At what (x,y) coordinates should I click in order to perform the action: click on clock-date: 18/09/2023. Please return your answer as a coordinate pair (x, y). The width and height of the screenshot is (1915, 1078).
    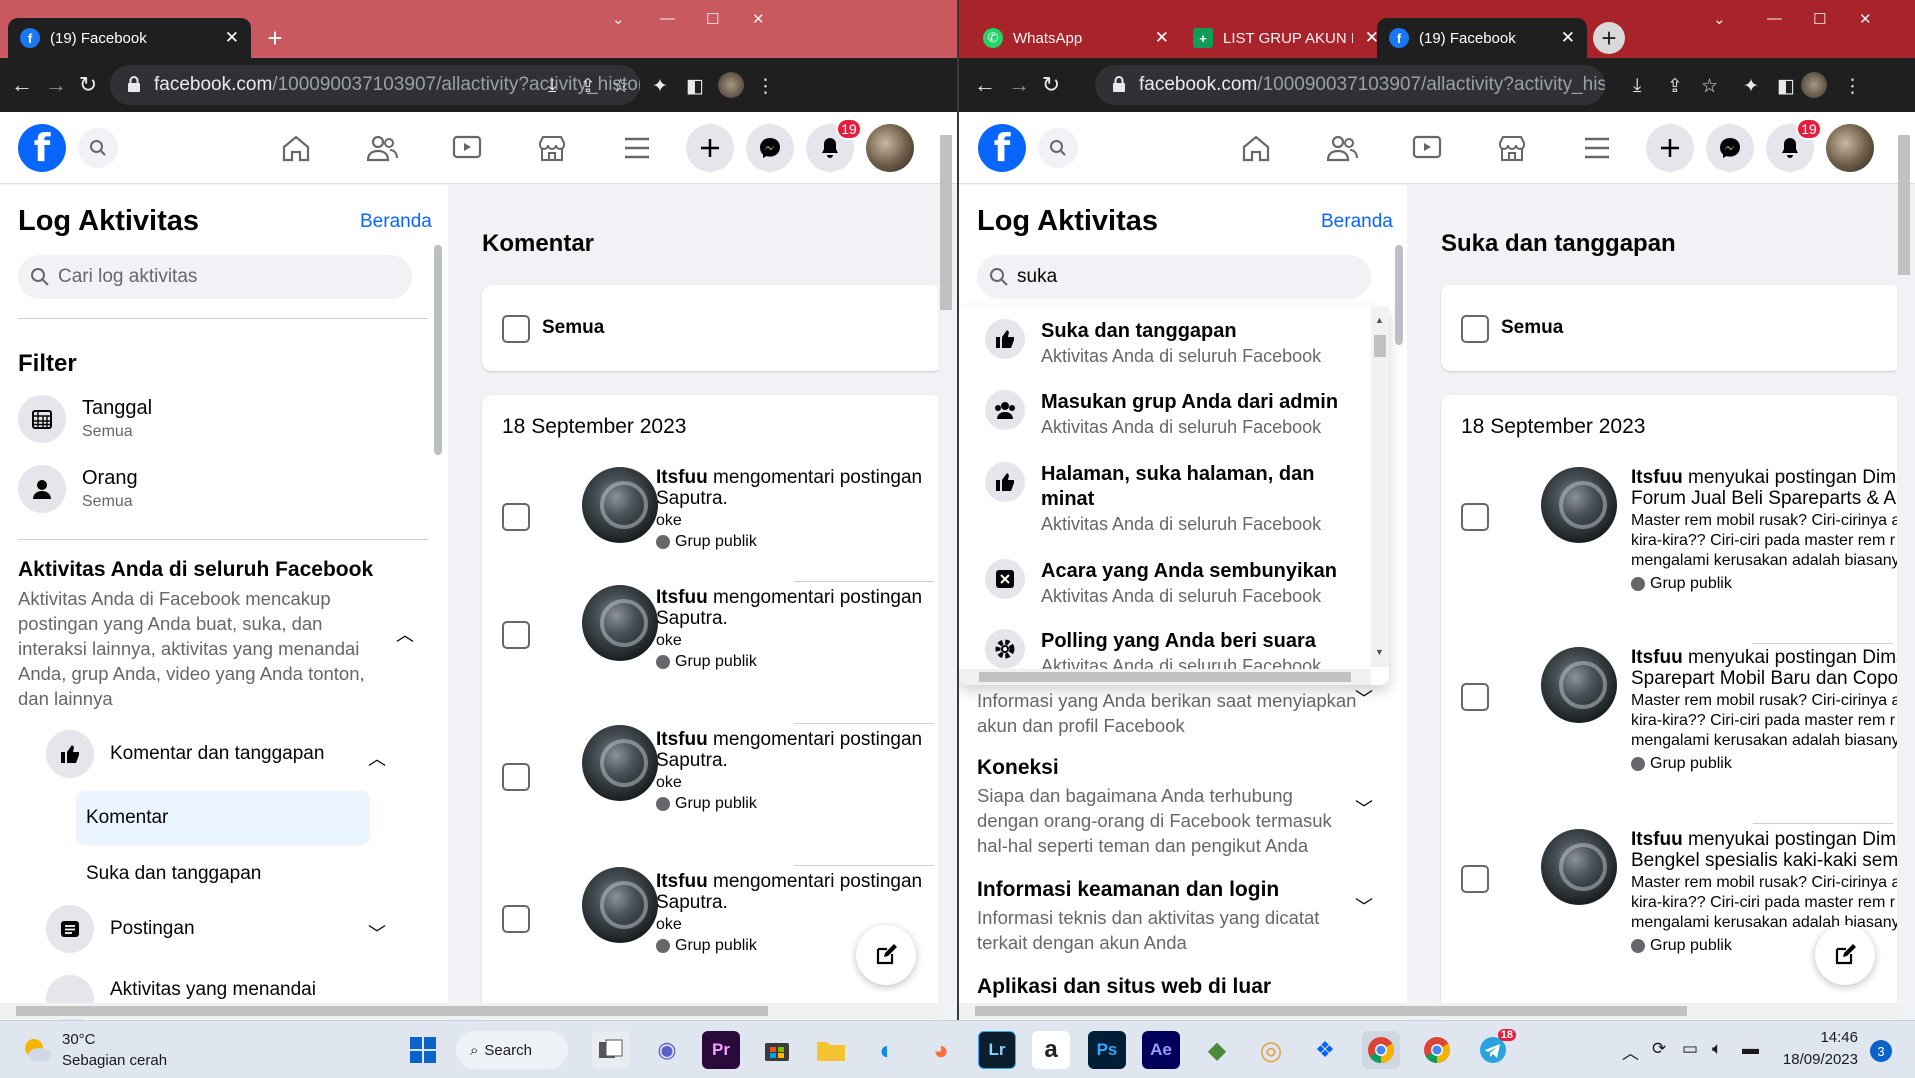
    Looking at the image, I should click on (1814, 1059).